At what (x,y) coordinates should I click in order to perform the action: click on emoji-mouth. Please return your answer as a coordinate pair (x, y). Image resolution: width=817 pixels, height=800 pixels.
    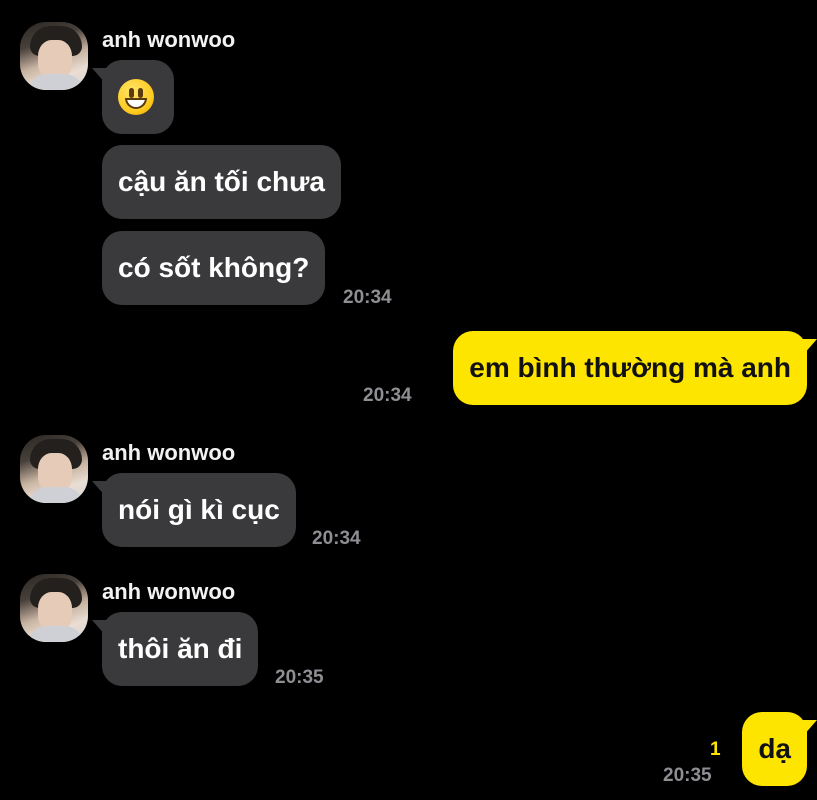
    Looking at the image, I should click on (136, 103).